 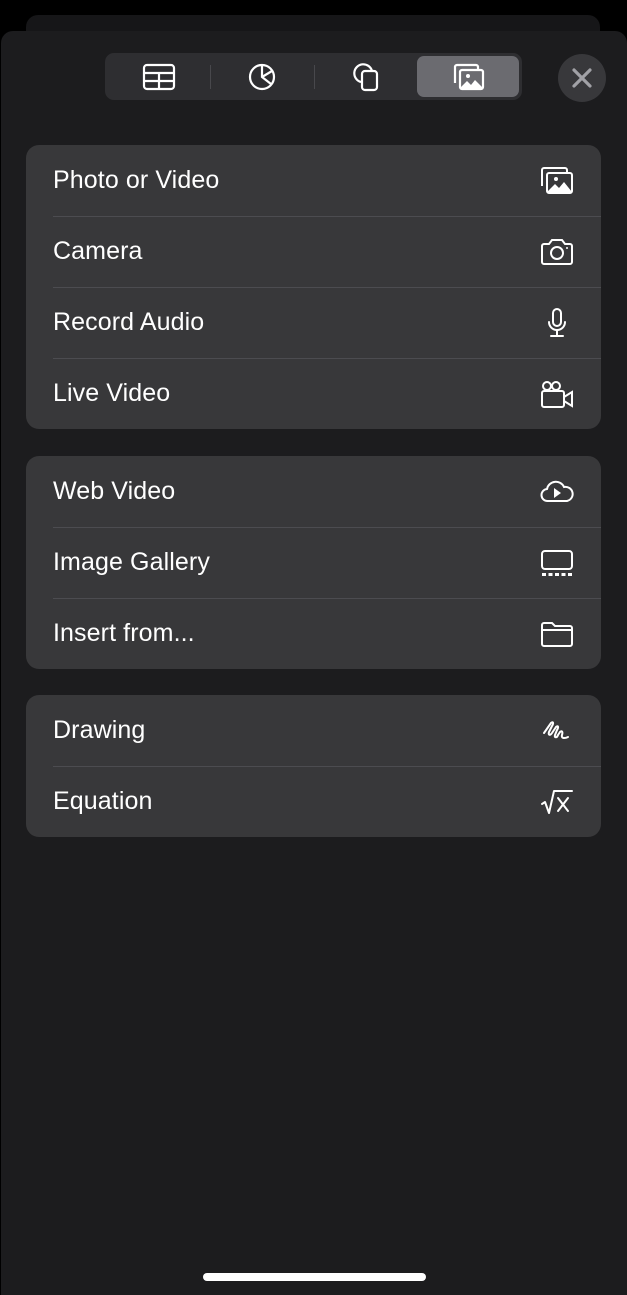 I want to click on pie-chart-icon, so click(x=262, y=76).